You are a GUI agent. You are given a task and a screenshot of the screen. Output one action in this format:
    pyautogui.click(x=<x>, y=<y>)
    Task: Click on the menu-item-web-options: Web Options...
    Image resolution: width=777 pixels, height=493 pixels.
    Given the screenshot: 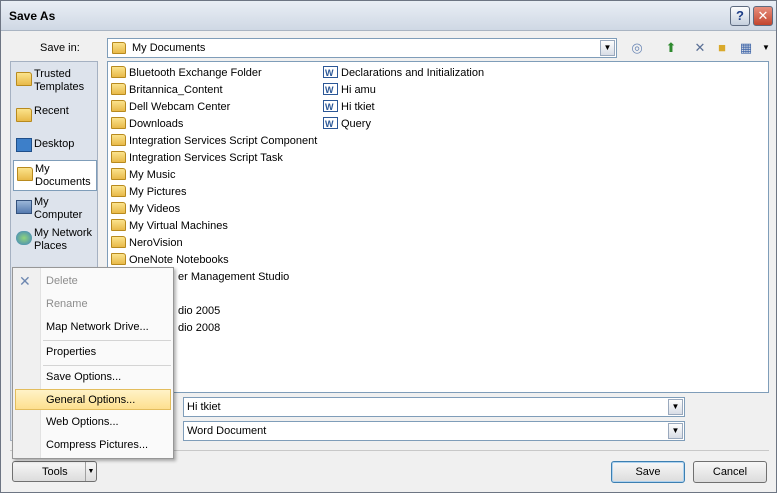 What is the action you would take?
    pyautogui.click(x=93, y=422)
    